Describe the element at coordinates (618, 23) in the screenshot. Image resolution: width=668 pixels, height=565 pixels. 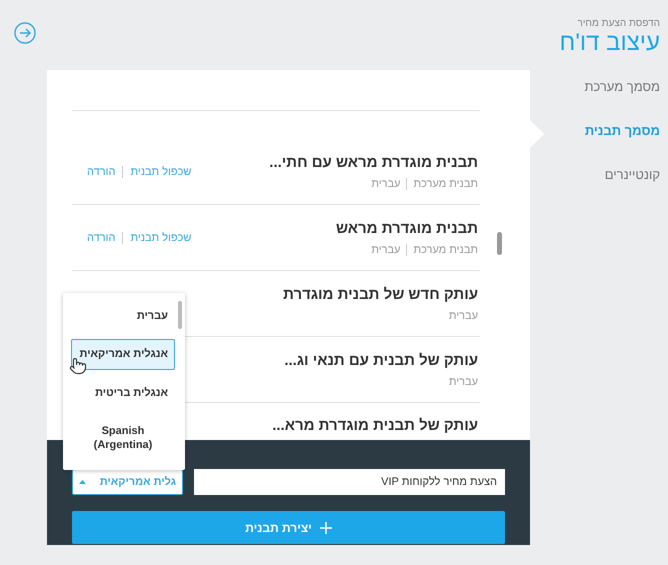
I see `breadcrumb: הדפסת הצעת מחיר` at that location.